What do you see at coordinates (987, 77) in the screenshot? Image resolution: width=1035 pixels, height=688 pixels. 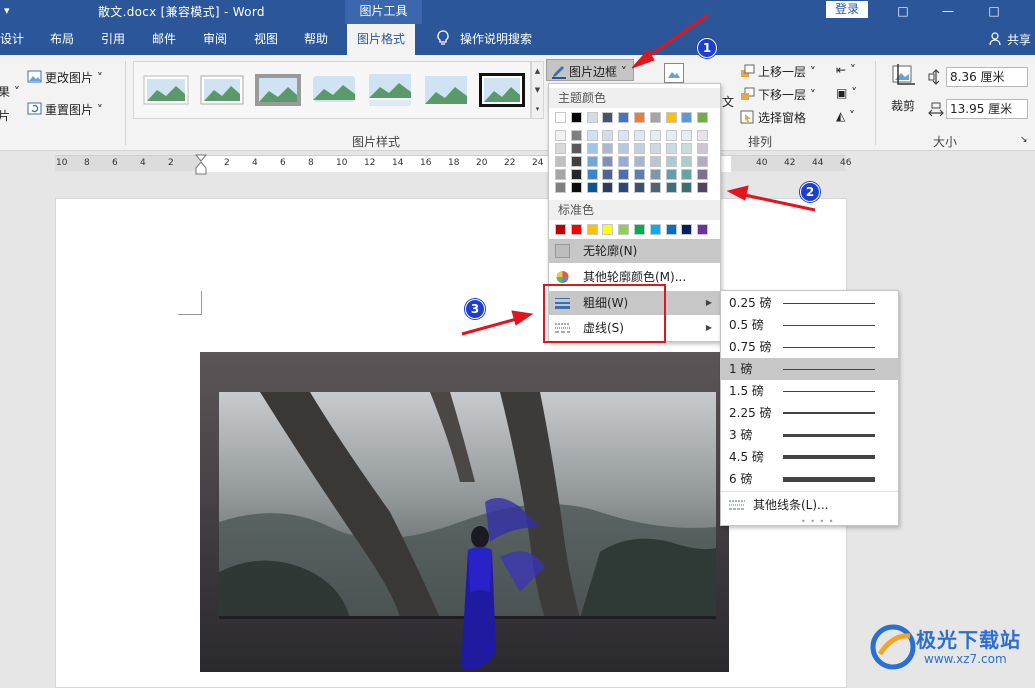 I see `height-input: 8.36 厘米` at bounding box center [987, 77].